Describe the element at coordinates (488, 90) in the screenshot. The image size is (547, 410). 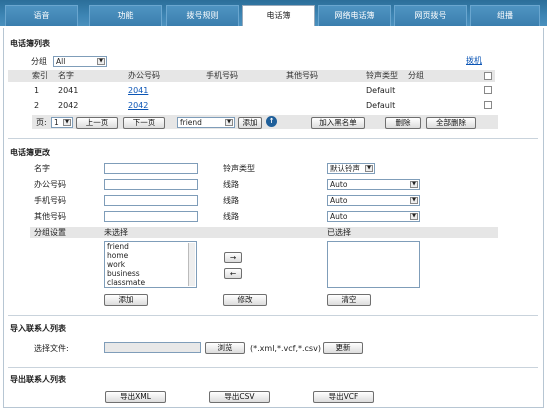
I see `row1-checkbox` at that location.